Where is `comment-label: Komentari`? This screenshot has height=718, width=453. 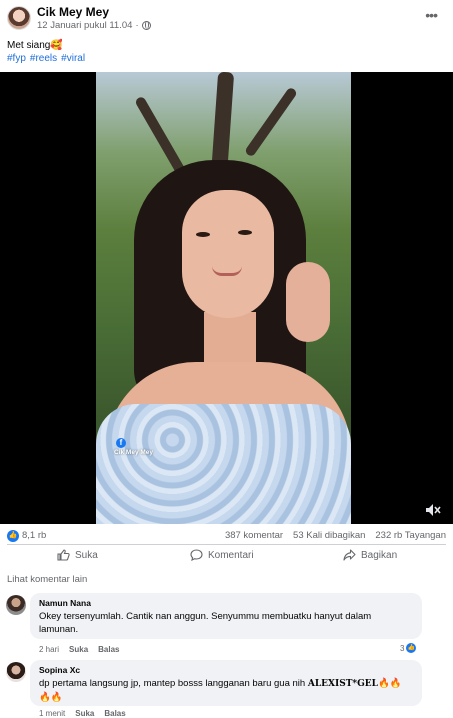
comment-label: Komentari is located at coordinates (231, 555).